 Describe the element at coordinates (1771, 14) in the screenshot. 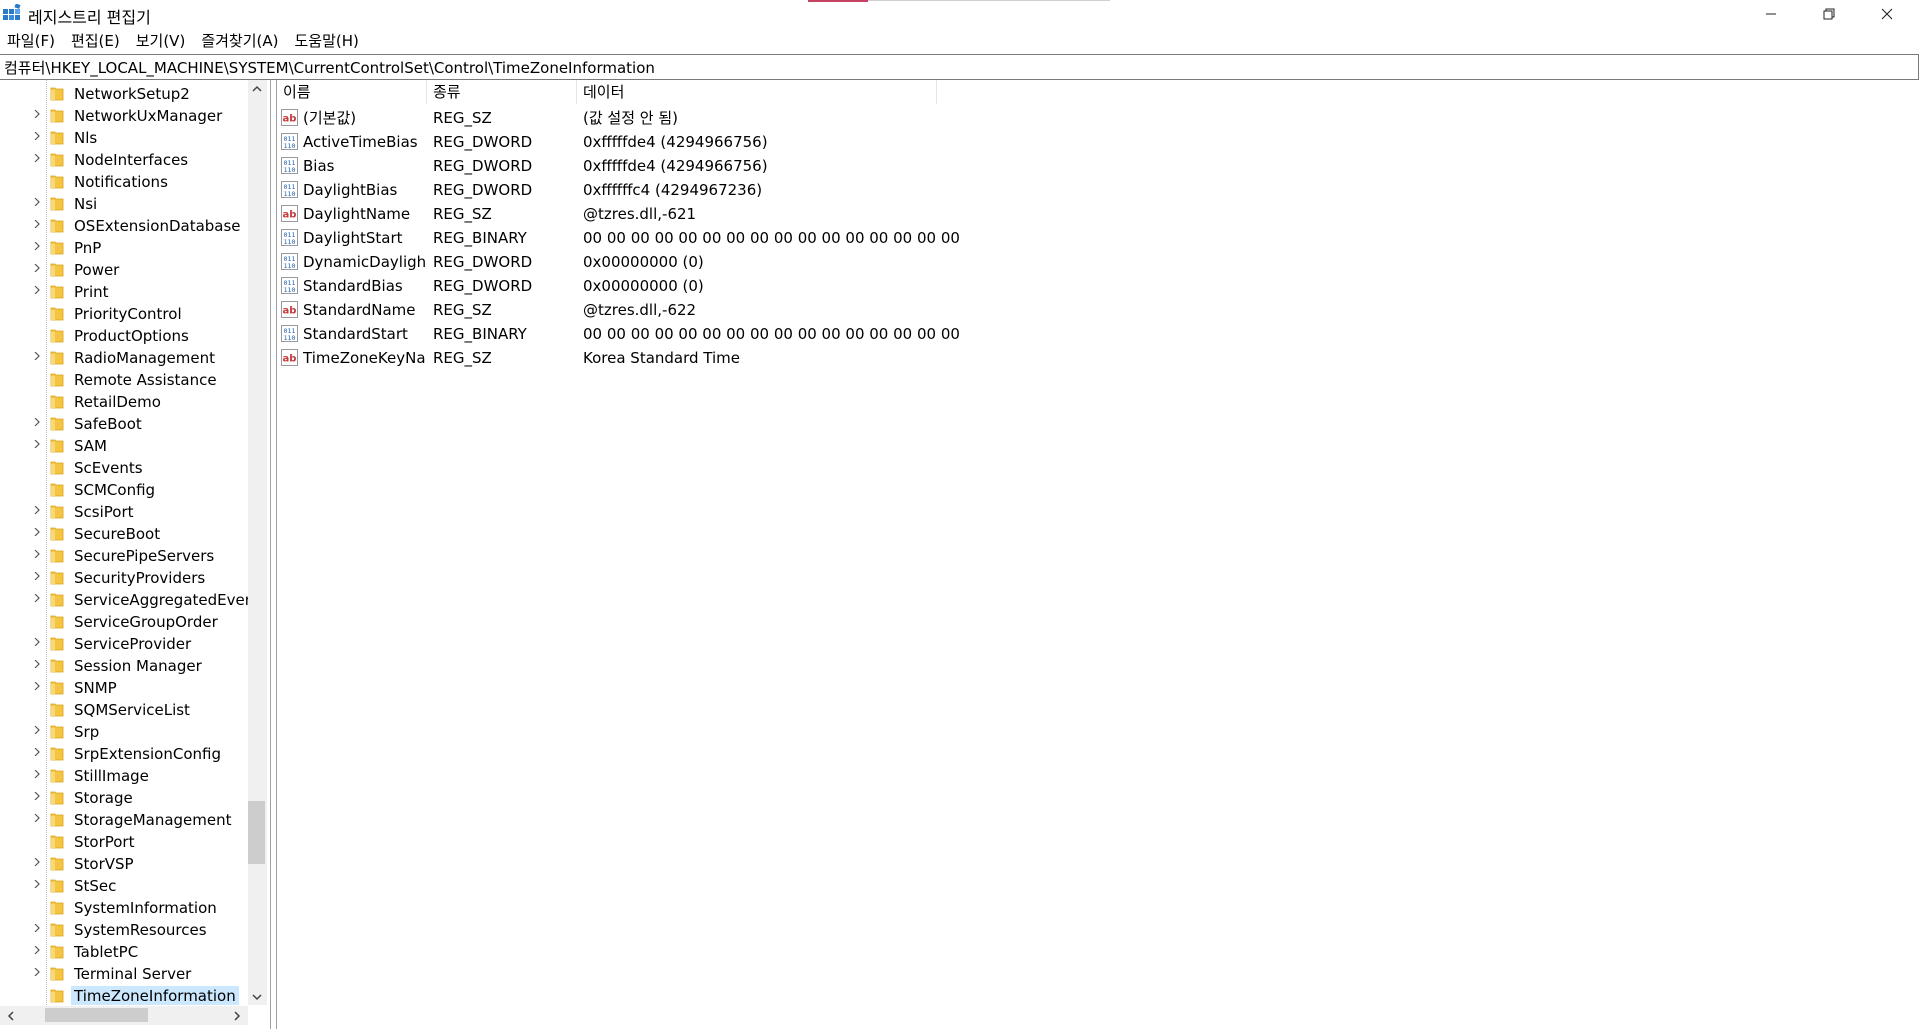

I see `minimize-button` at that location.